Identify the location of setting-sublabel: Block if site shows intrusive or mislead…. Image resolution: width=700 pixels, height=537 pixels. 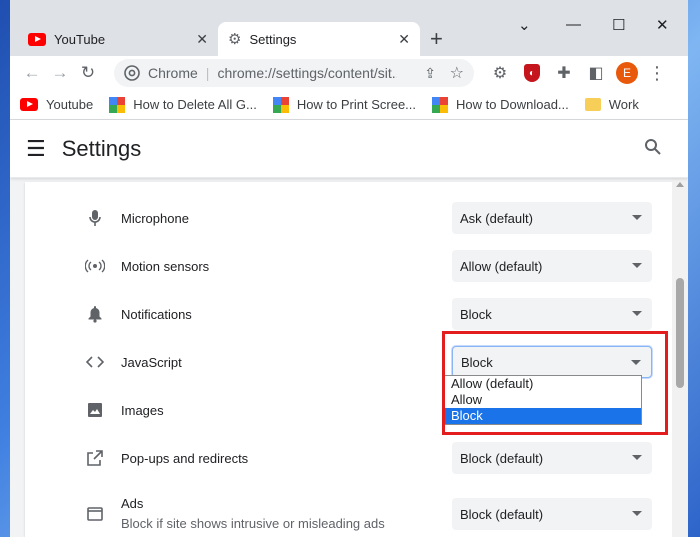
(253, 523).